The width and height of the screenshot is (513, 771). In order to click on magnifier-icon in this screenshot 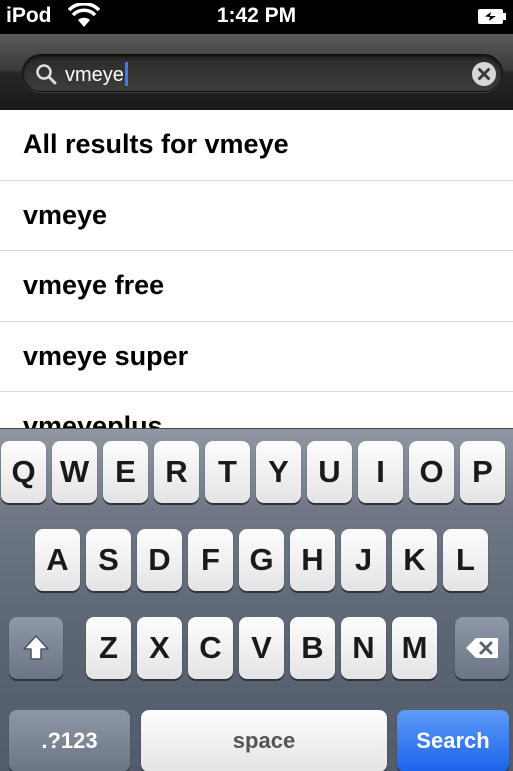, I will do `click(46, 74)`.